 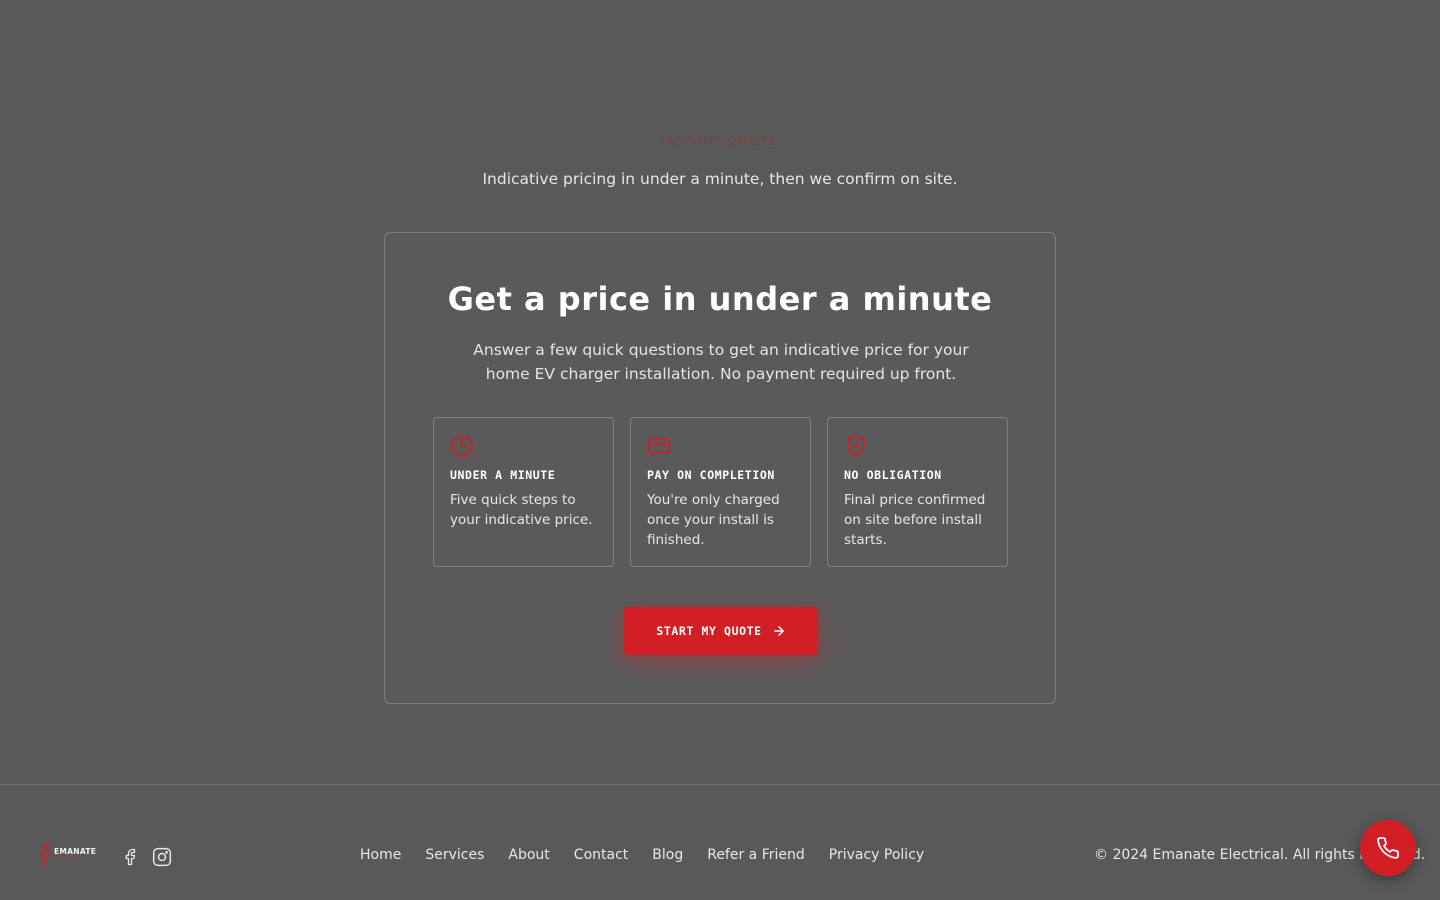 What do you see at coordinates (601, 855) in the screenshot?
I see `footer-link-contact: Contact` at bounding box center [601, 855].